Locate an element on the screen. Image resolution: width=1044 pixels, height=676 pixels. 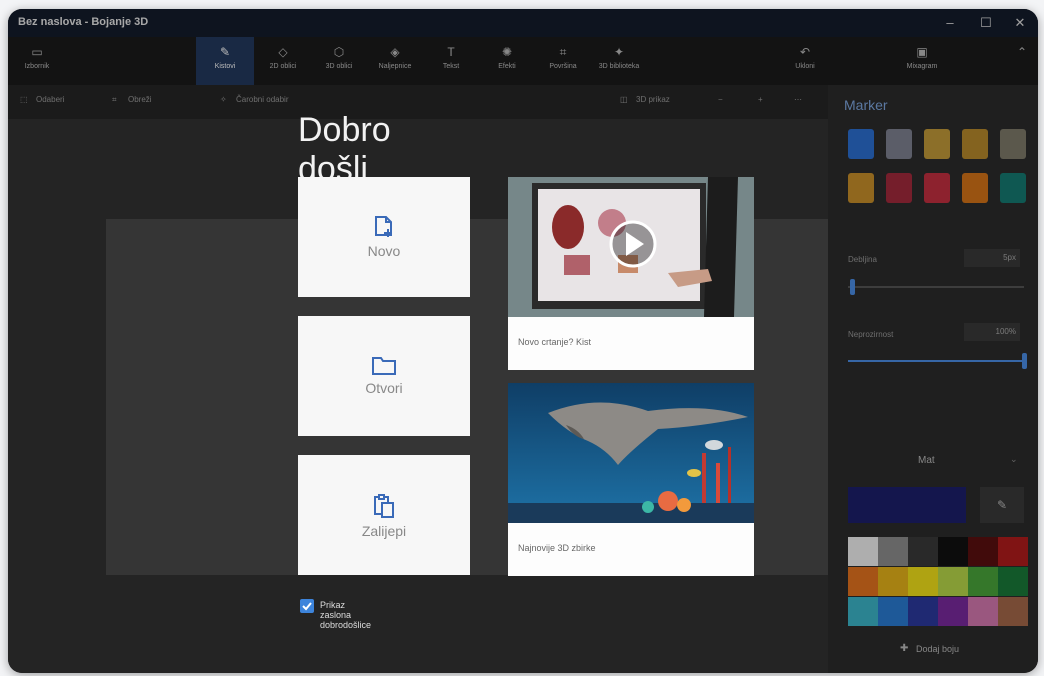
collections-caption: Najnovije 3D zbirke is located at coordinates (557, 548).